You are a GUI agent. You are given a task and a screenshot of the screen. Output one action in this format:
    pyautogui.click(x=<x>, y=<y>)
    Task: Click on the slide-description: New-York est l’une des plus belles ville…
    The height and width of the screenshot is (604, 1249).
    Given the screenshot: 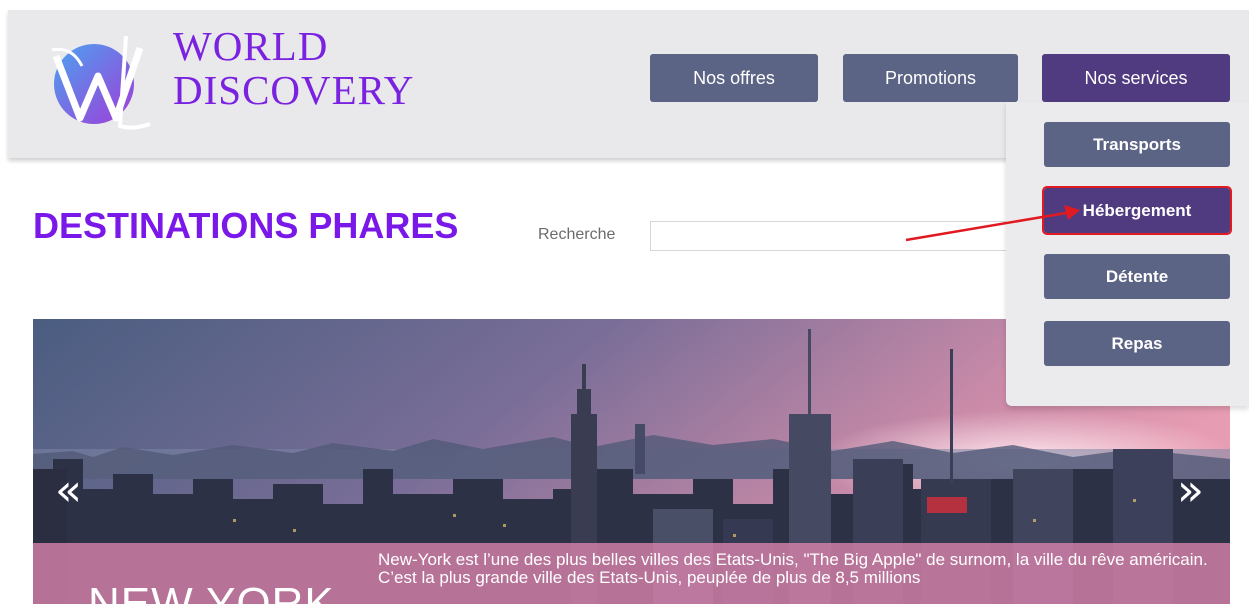 What is the action you would take?
    pyautogui.click(x=793, y=568)
    